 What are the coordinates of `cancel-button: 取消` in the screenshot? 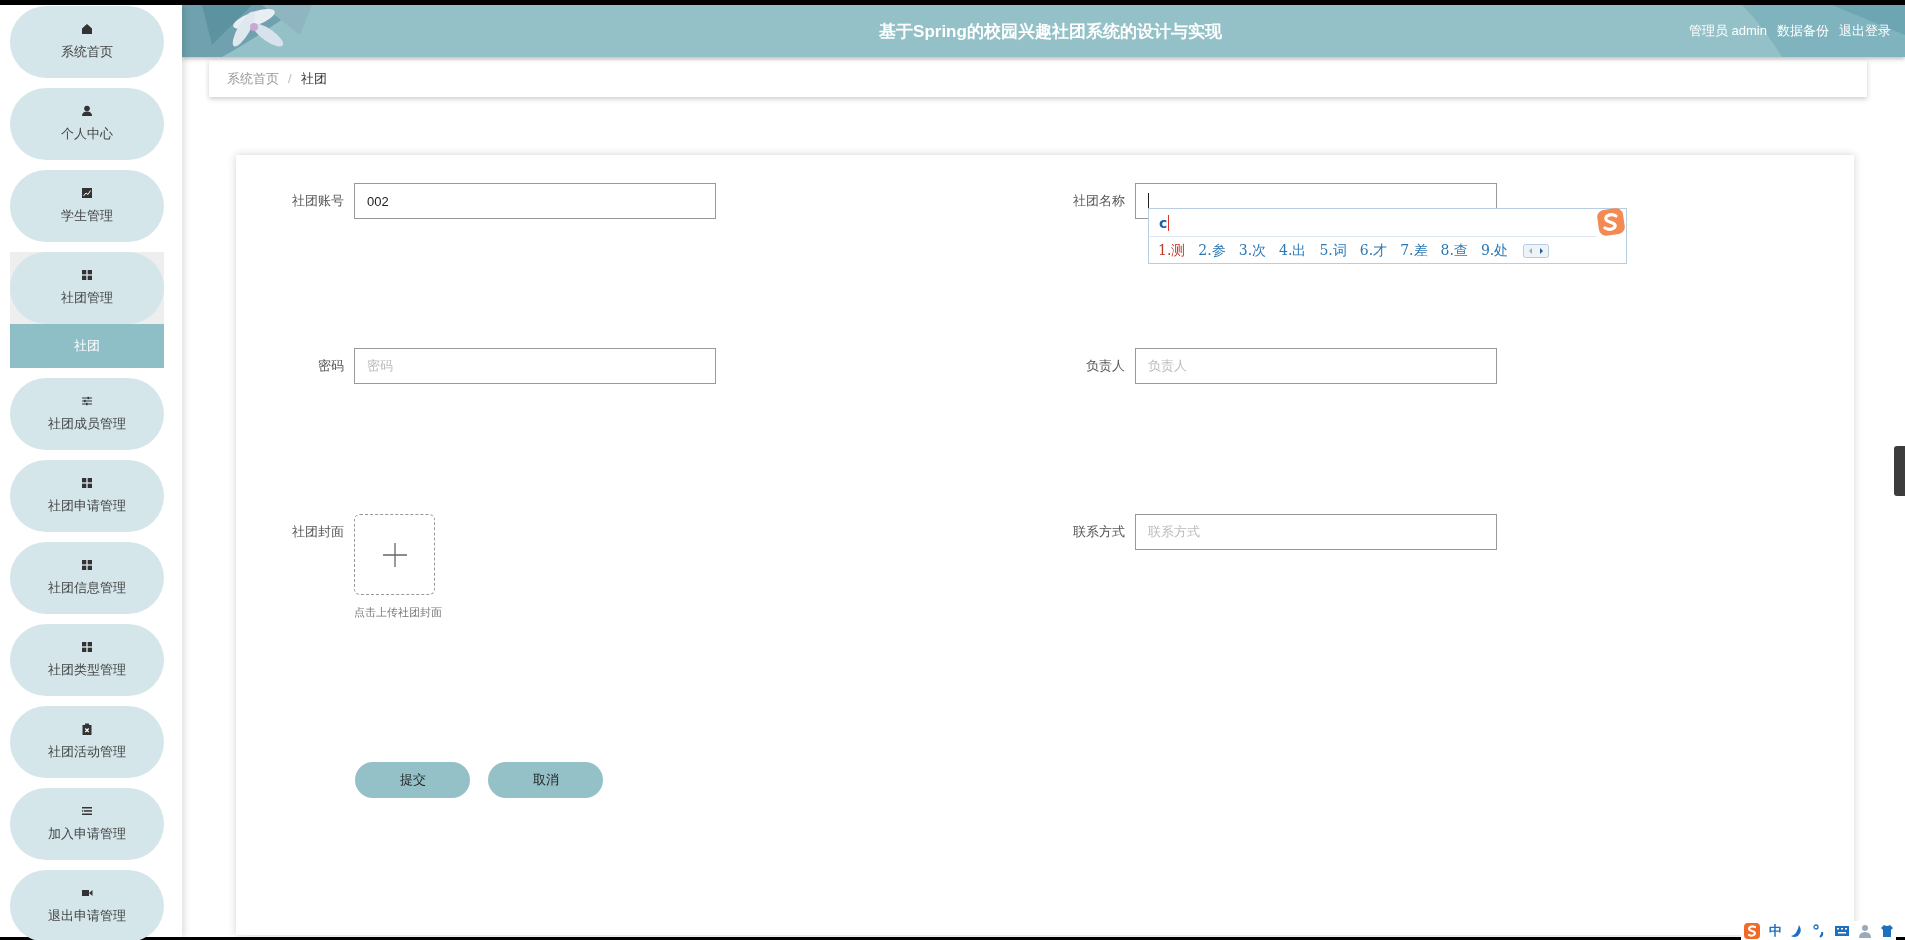 It's located at (545, 780).